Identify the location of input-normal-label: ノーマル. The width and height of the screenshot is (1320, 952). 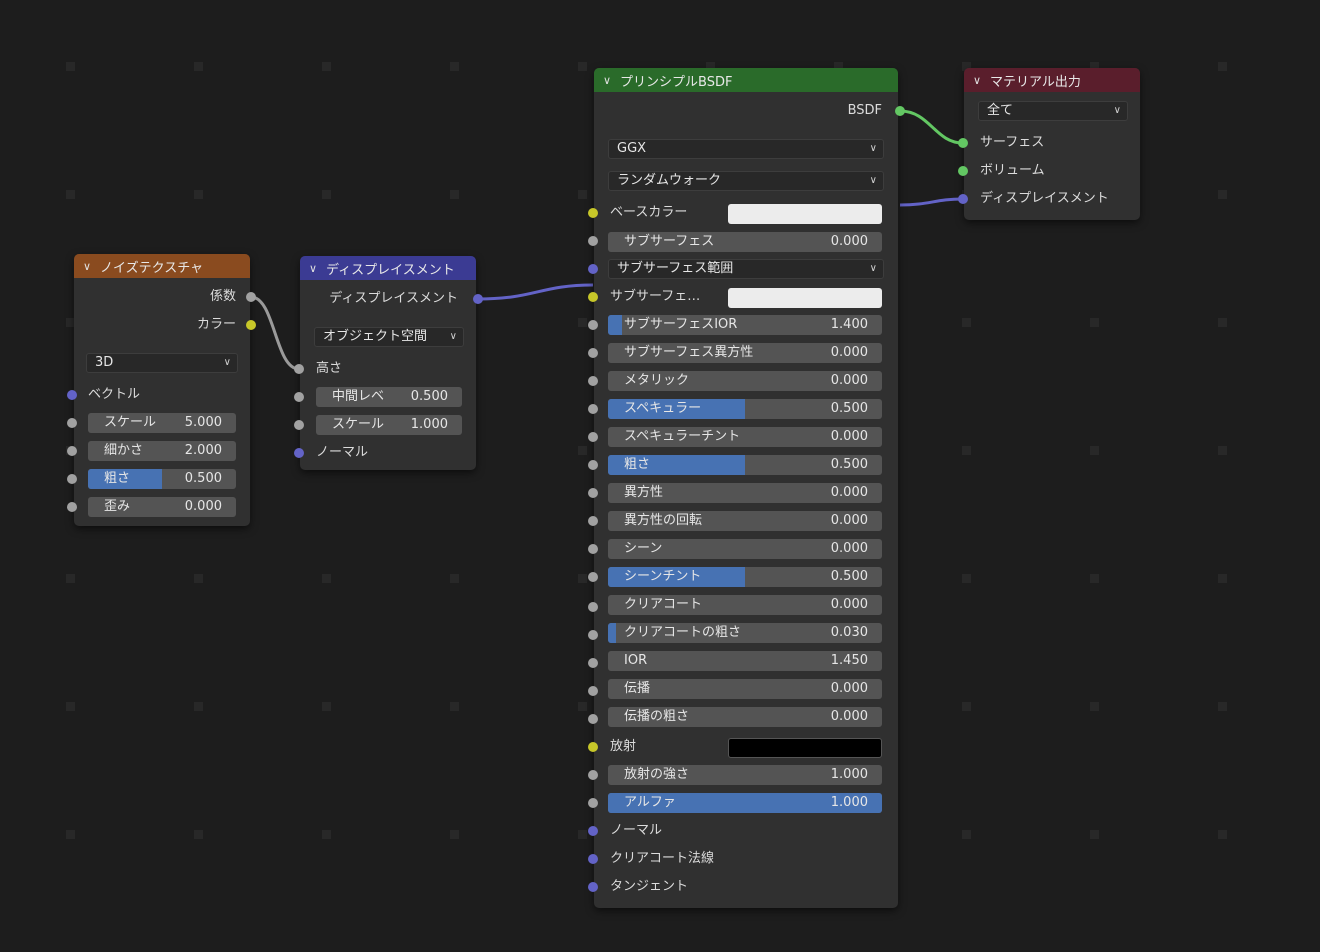
(636, 830).